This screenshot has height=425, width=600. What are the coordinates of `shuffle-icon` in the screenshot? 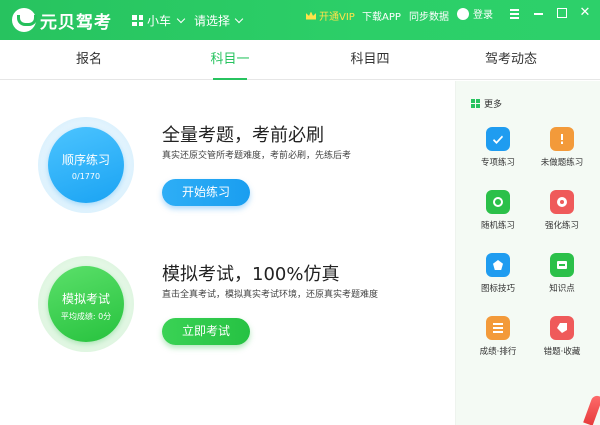 It's located at (498, 202).